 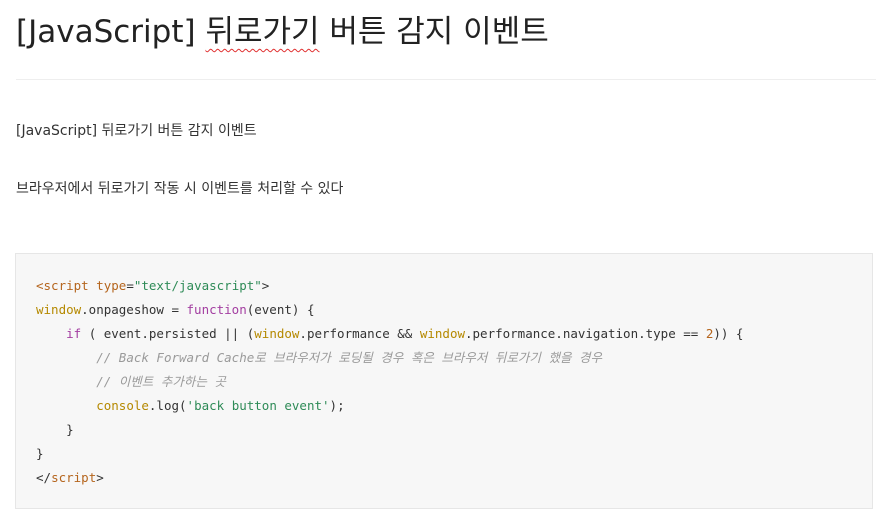 I want to click on code-token: "text/javascript", so click(x=197, y=285).